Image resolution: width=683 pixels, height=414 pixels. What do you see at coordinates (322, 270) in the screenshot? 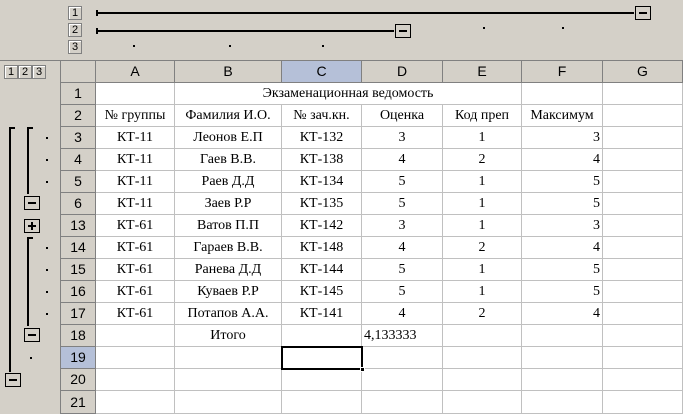
I see `cell-c15: КТ-144` at bounding box center [322, 270].